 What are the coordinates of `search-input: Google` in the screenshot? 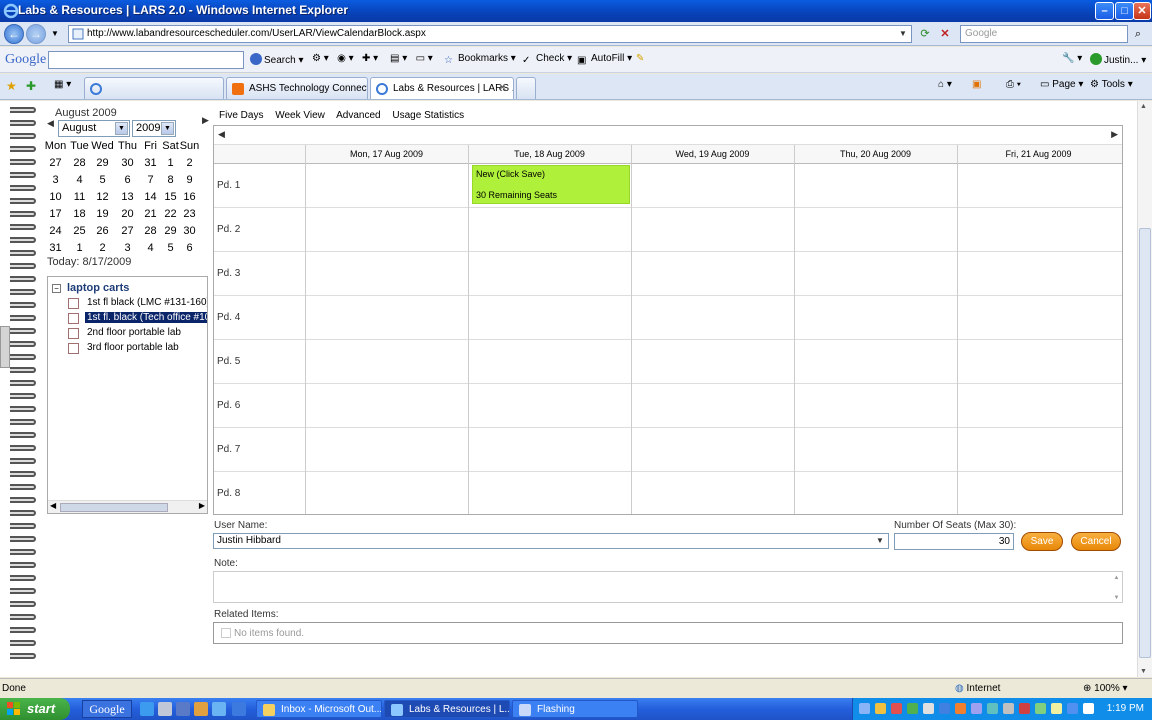 It's located at (1044, 34).